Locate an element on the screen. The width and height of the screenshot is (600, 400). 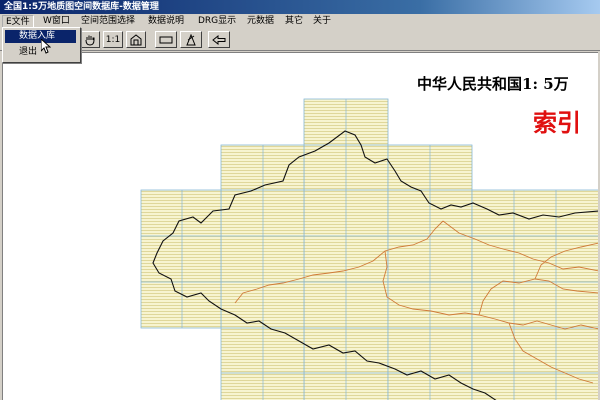
pan-button is located at coordinates (90, 39).